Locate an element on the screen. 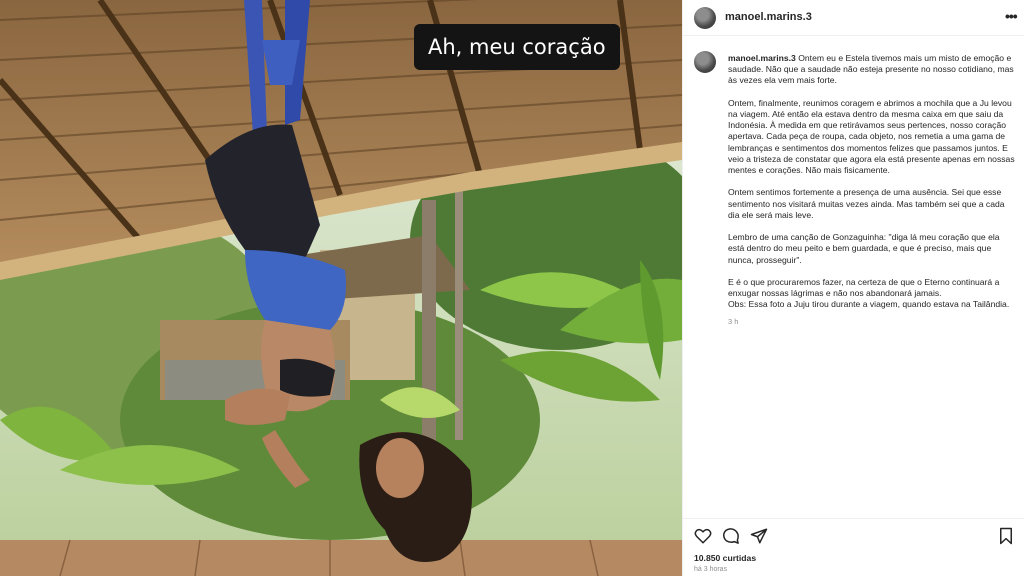 This screenshot has height=576, width=1024. caption-avatar is located at coordinates (705, 62).